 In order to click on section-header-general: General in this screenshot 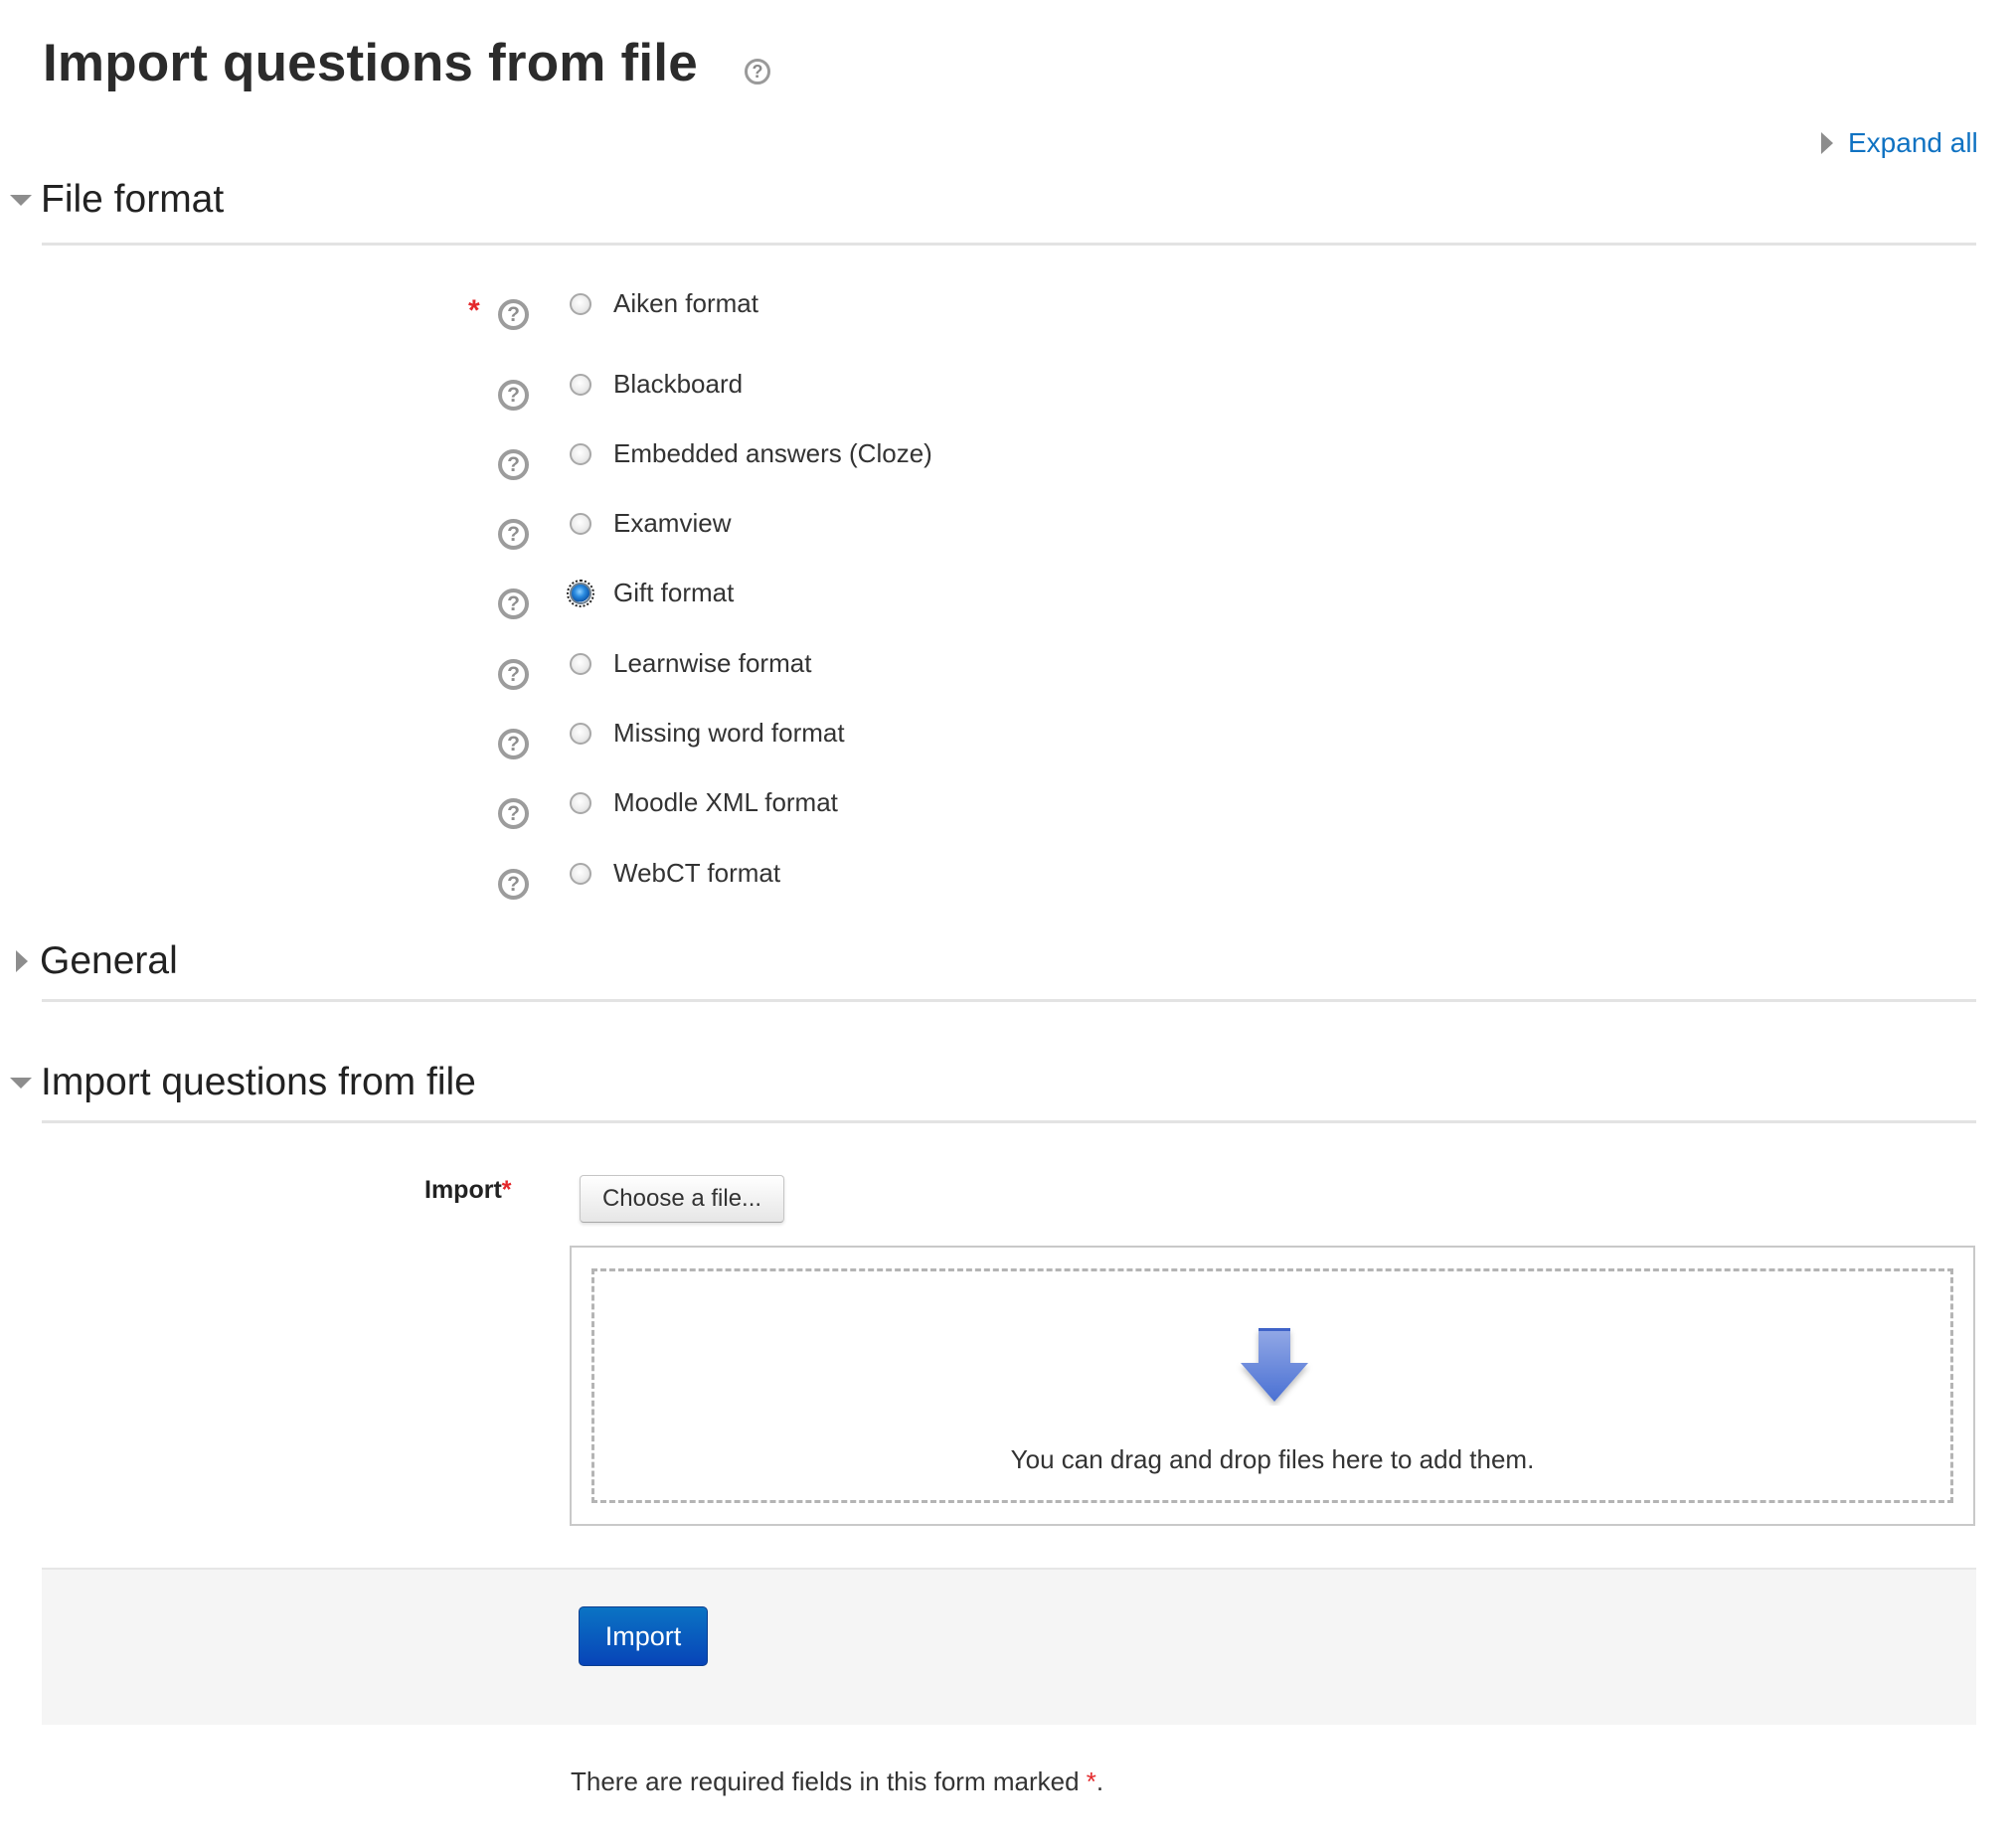, I will do `click(94, 961)`.